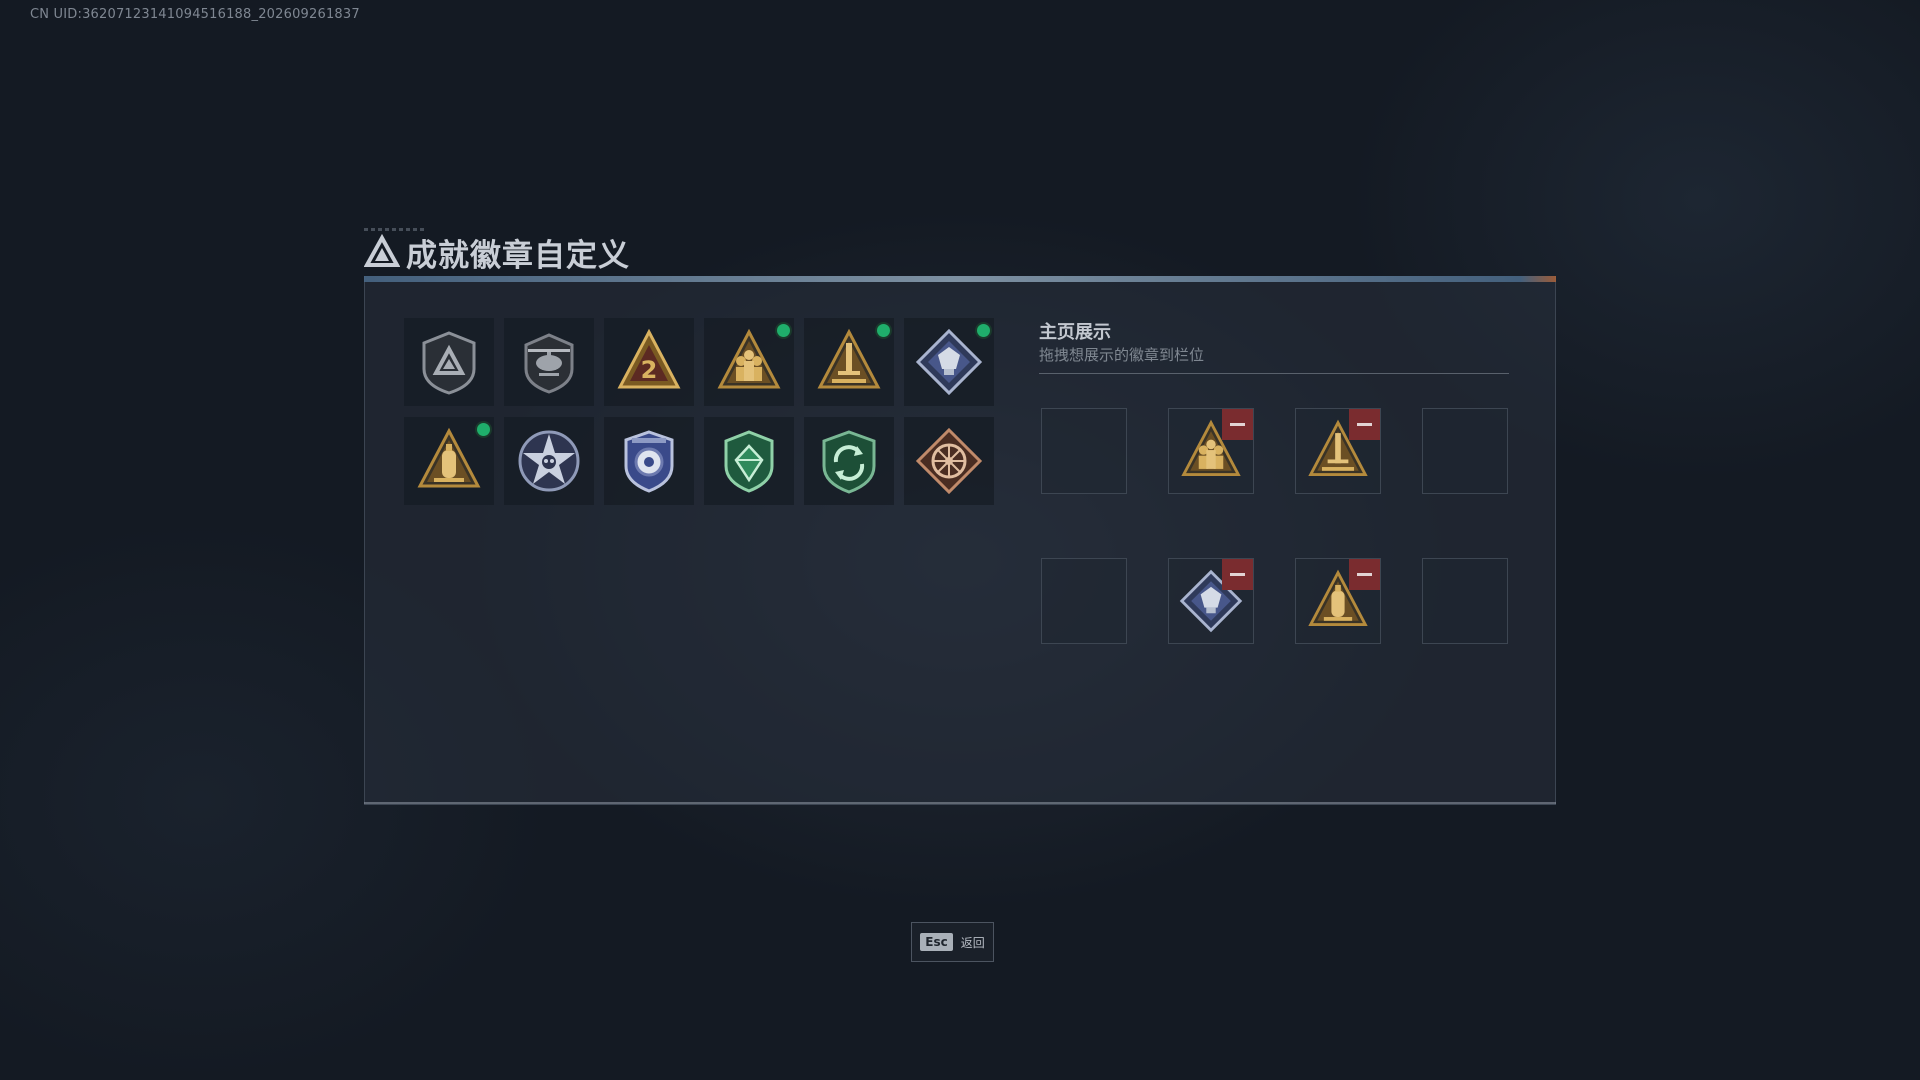 The height and width of the screenshot is (1080, 1920). I want to click on showcase-slot-grid, so click(1274, 526).